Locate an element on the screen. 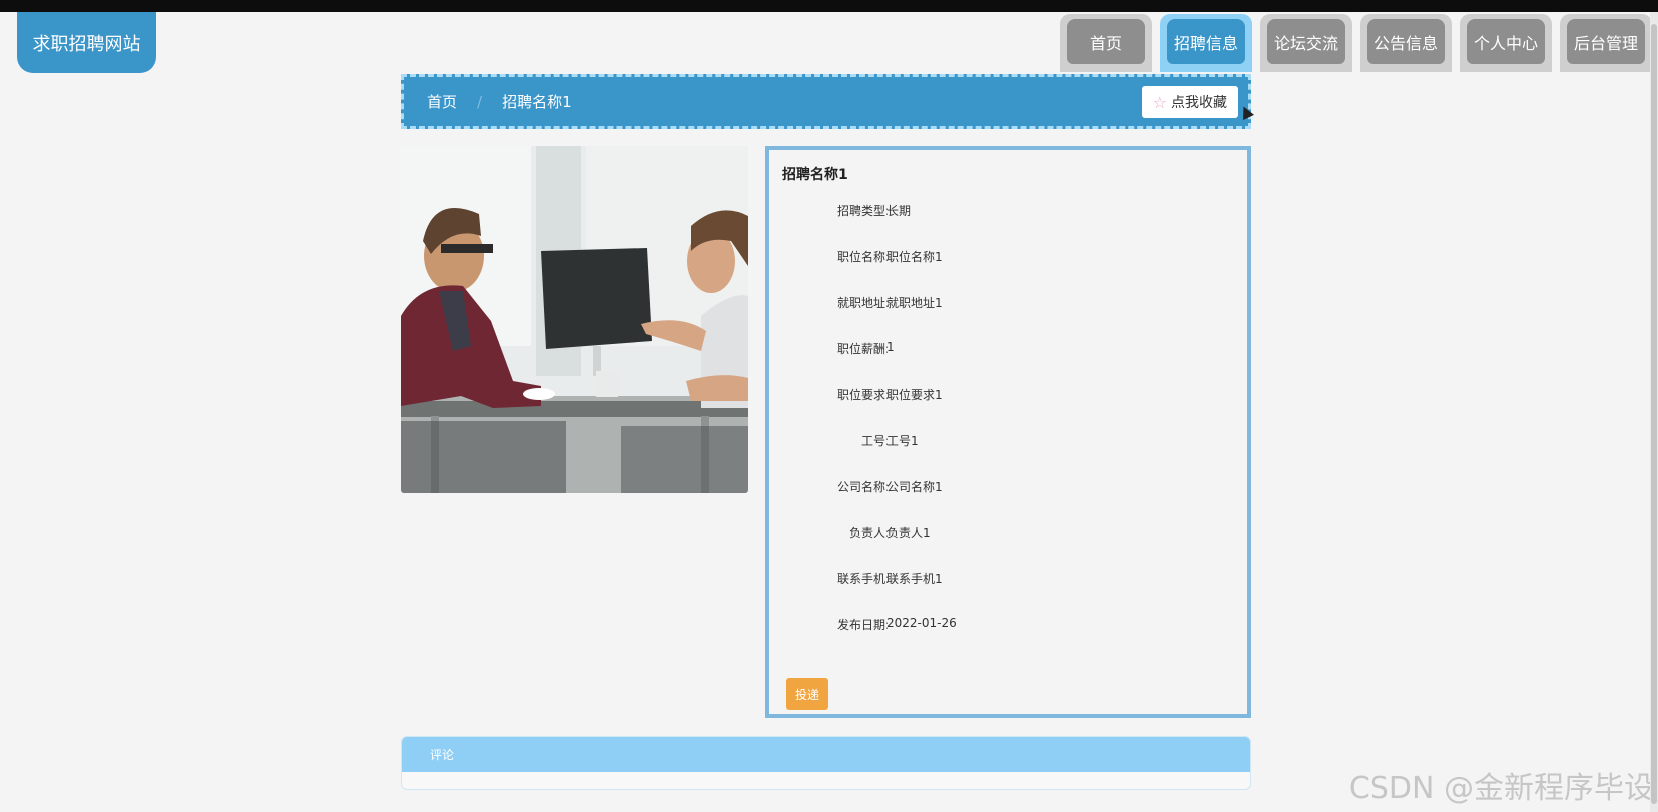  field-label: 招聘类型: is located at coordinates (862, 211).